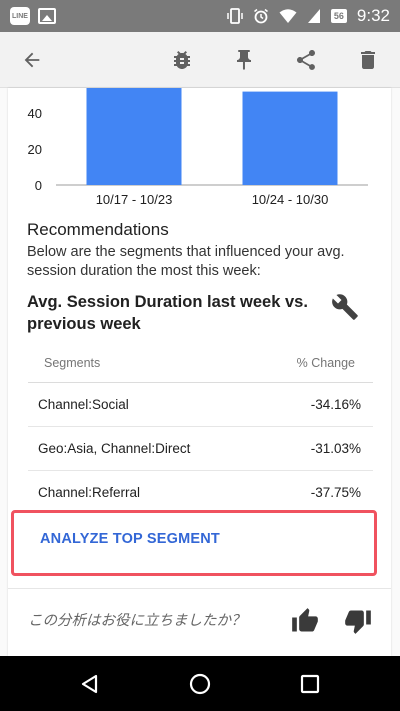 The width and height of the screenshot is (400, 711). Describe the element at coordinates (338, 16) in the screenshot. I see `battery-icon: 56` at that location.